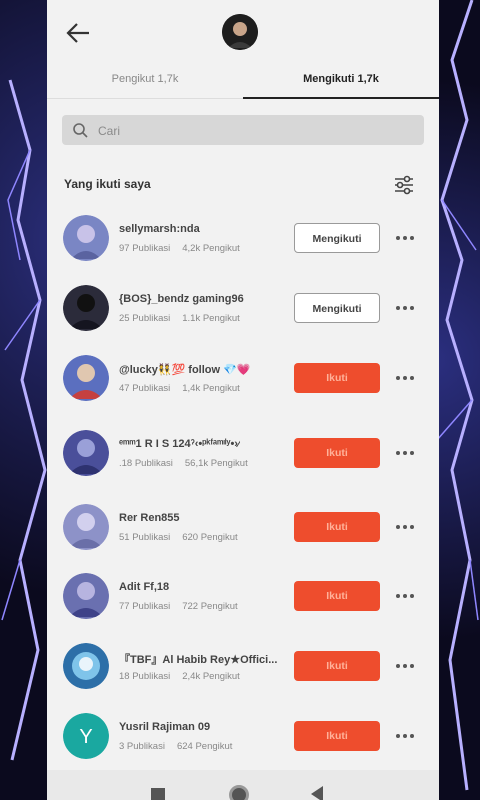 The width and height of the screenshot is (480, 800). I want to click on user-name: Yusril Rajiman 09, so click(164, 727).